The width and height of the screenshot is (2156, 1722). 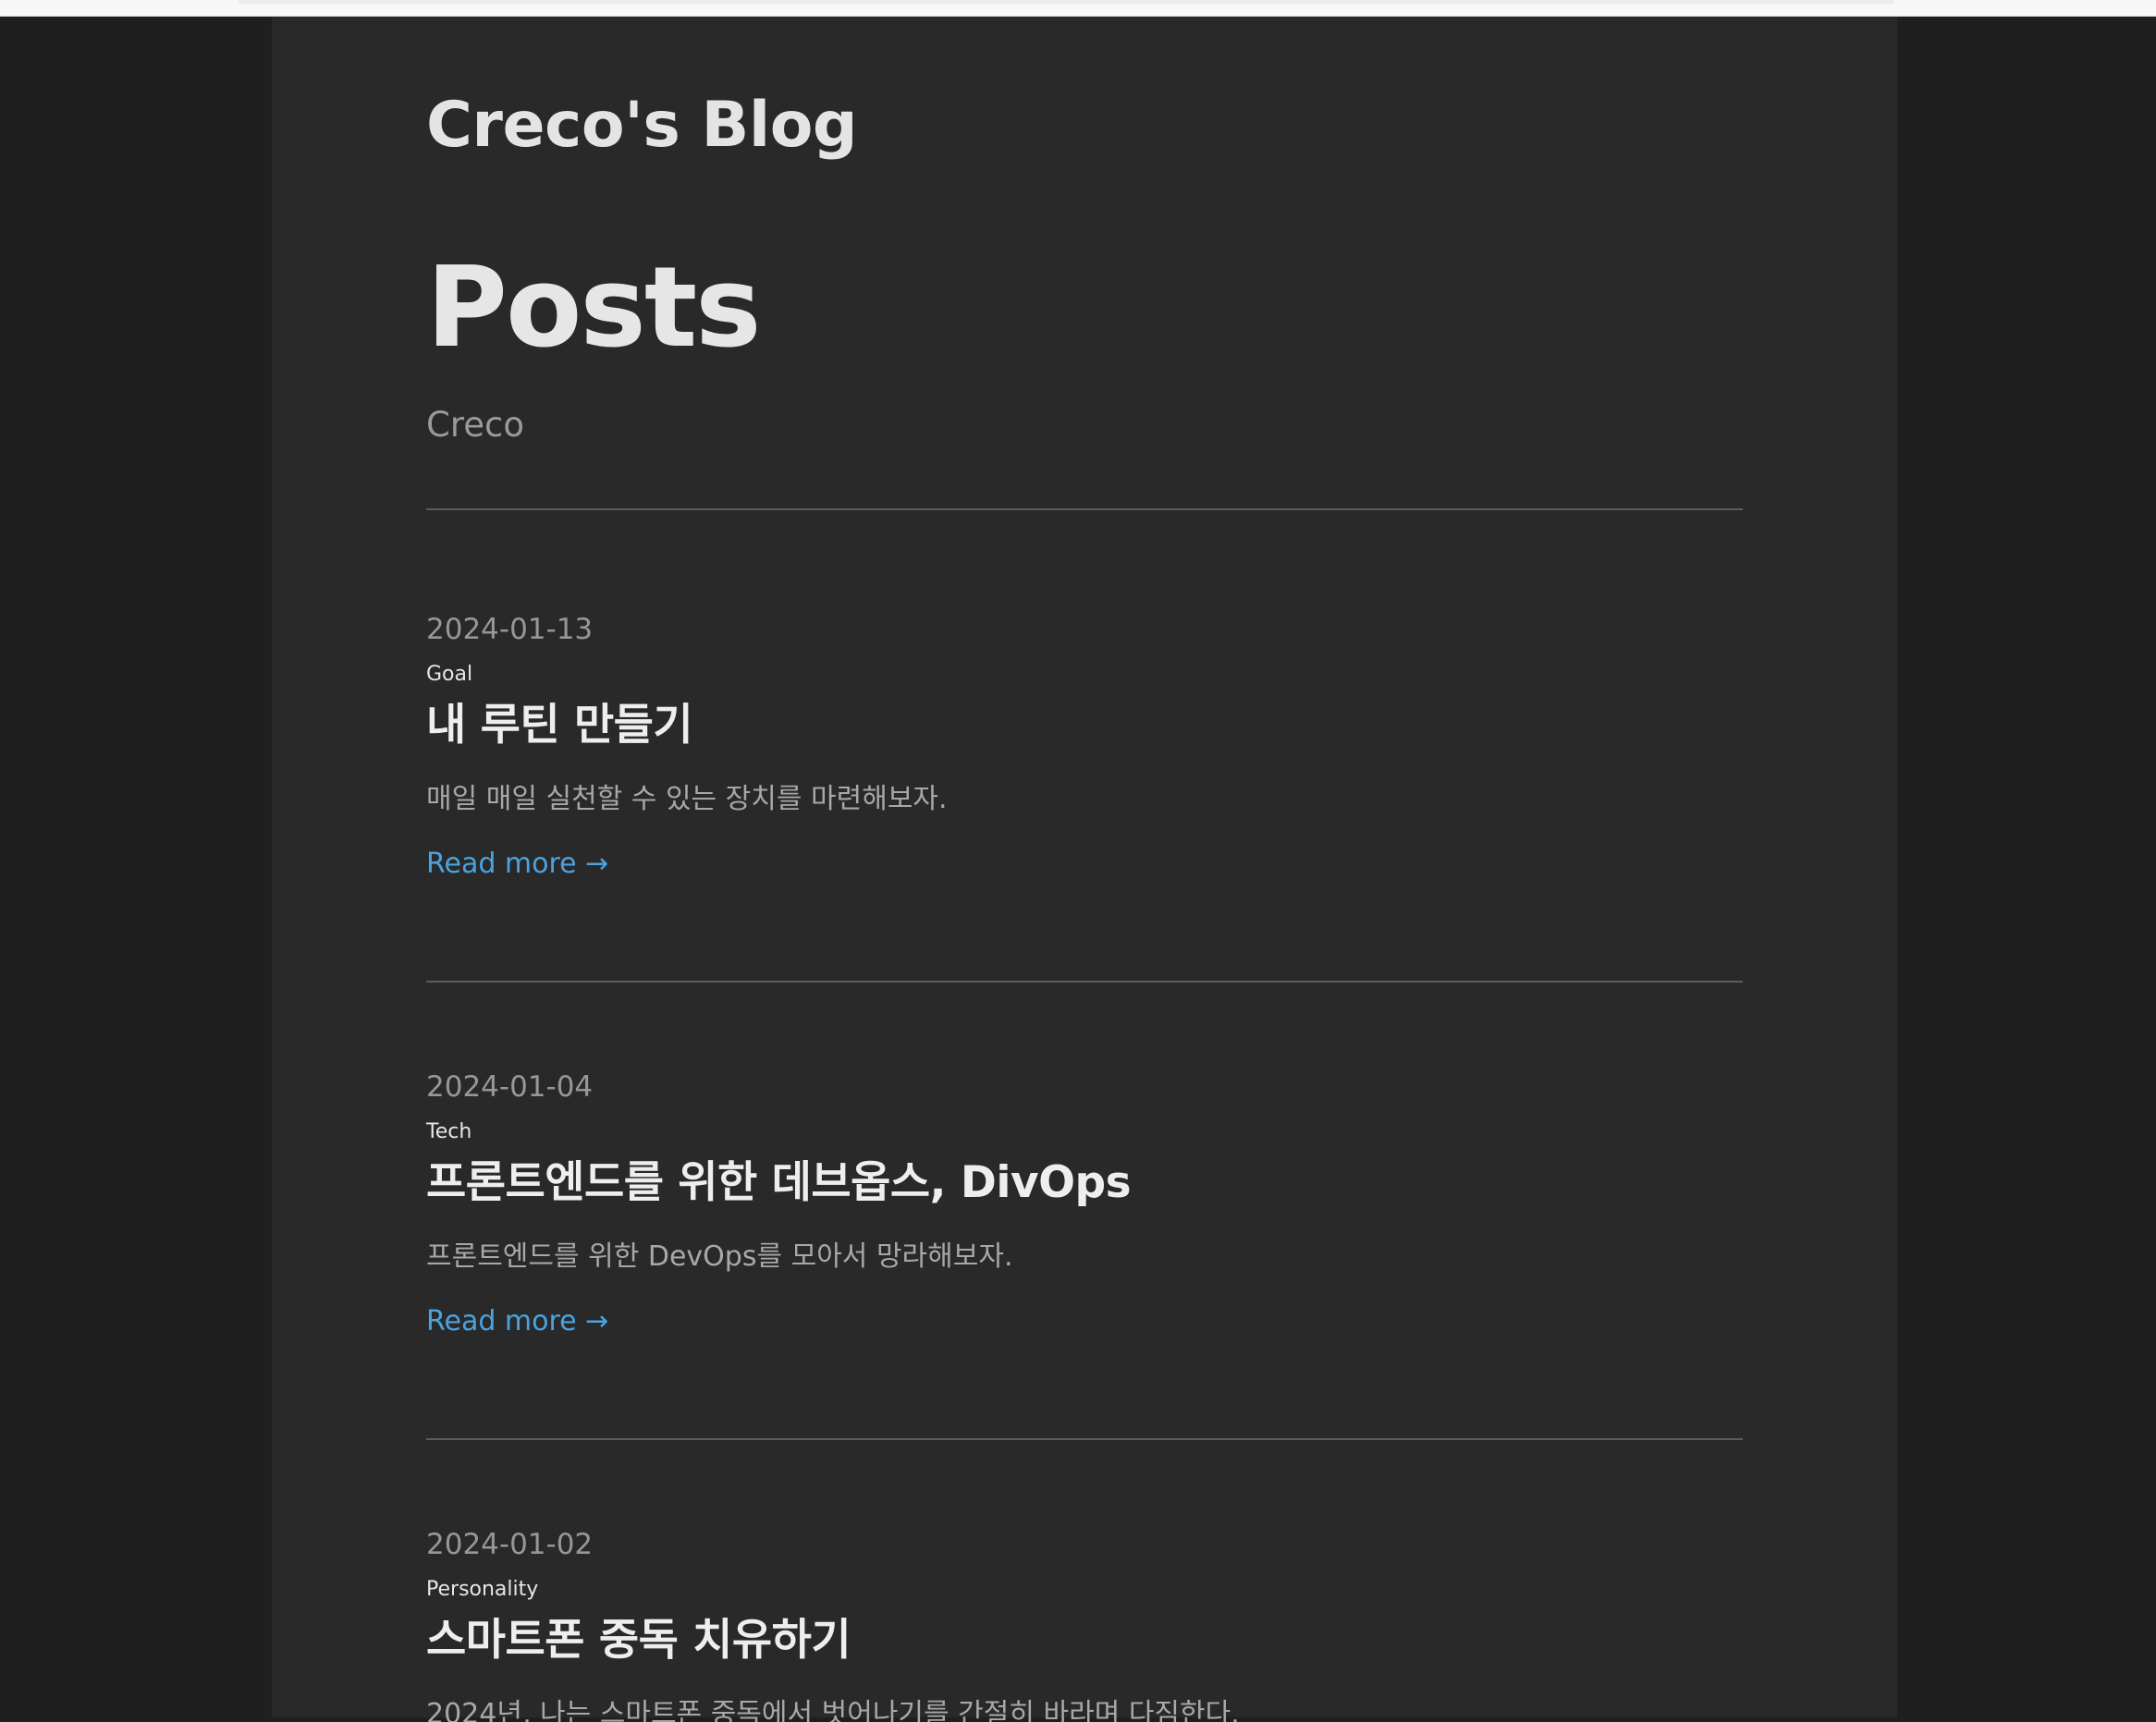 I want to click on post-title-link: 스마트폰 중독 치유하기, so click(x=639, y=1636).